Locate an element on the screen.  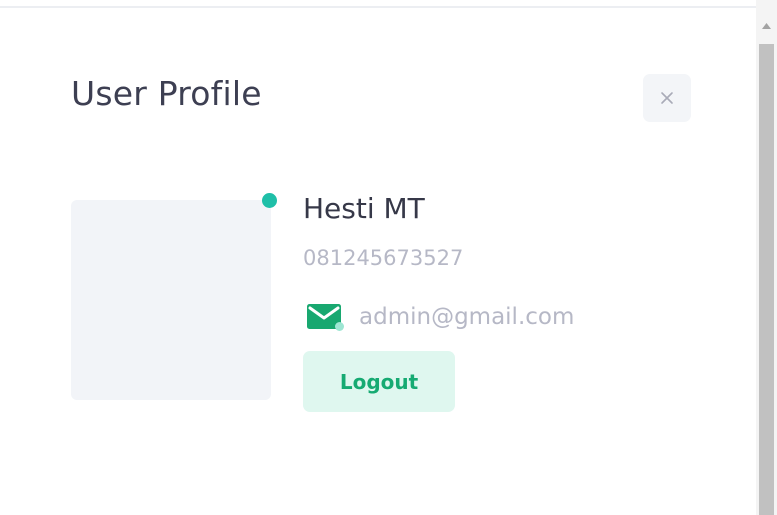
user-email: admin@gmail.com is located at coordinates (466, 317).